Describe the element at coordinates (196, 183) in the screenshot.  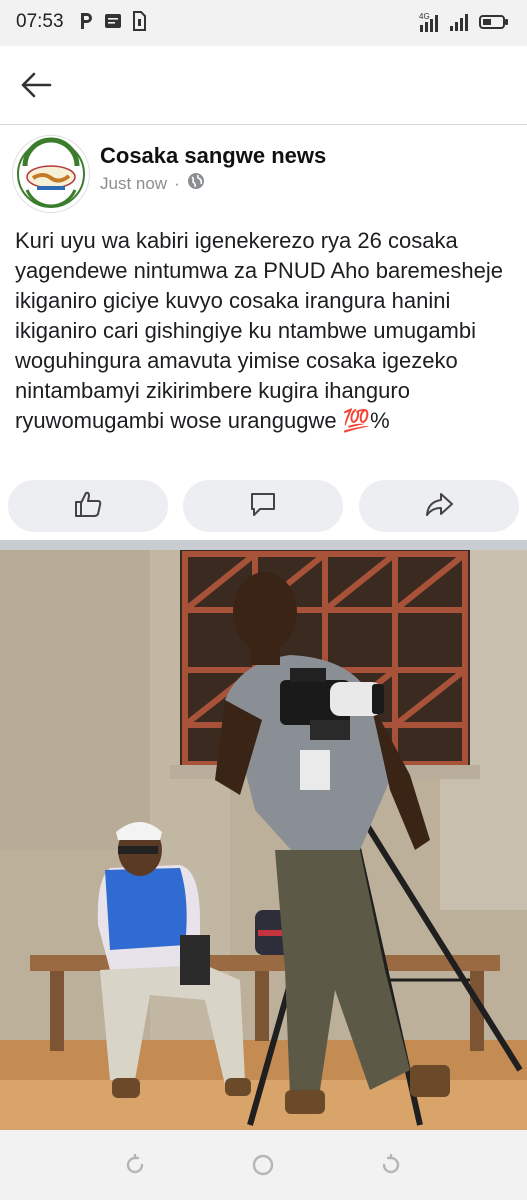
I see `globe-icon` at that location.